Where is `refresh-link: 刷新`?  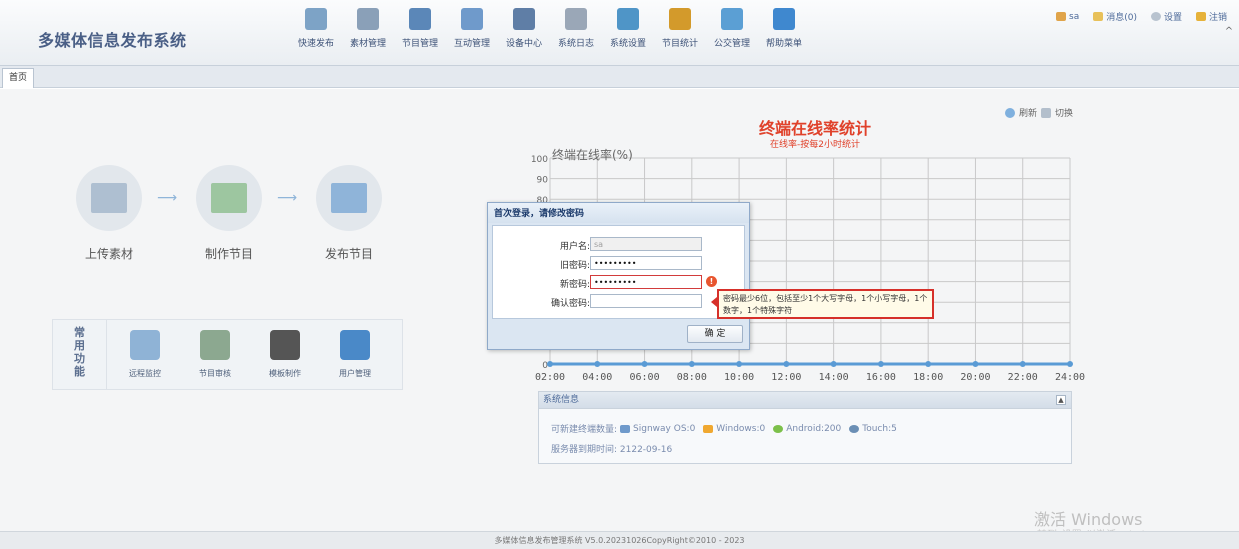 refresh-link: 刷新 is located at coordinates (1028, 112).